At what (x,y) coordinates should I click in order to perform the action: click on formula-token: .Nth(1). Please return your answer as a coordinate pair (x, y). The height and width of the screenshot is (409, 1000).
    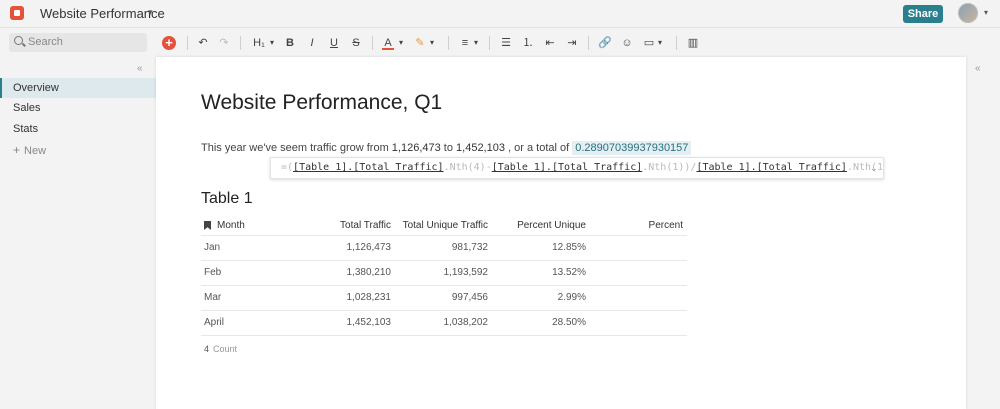
    Looking at the image, I should click on (865, 167).